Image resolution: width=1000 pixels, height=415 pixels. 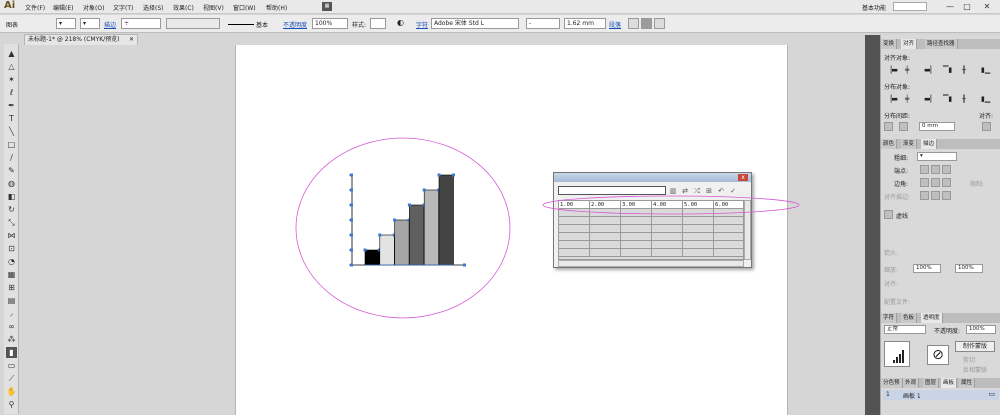 I want to click on arrow-scale-end-field: 100%, so click(x=969, y=268).